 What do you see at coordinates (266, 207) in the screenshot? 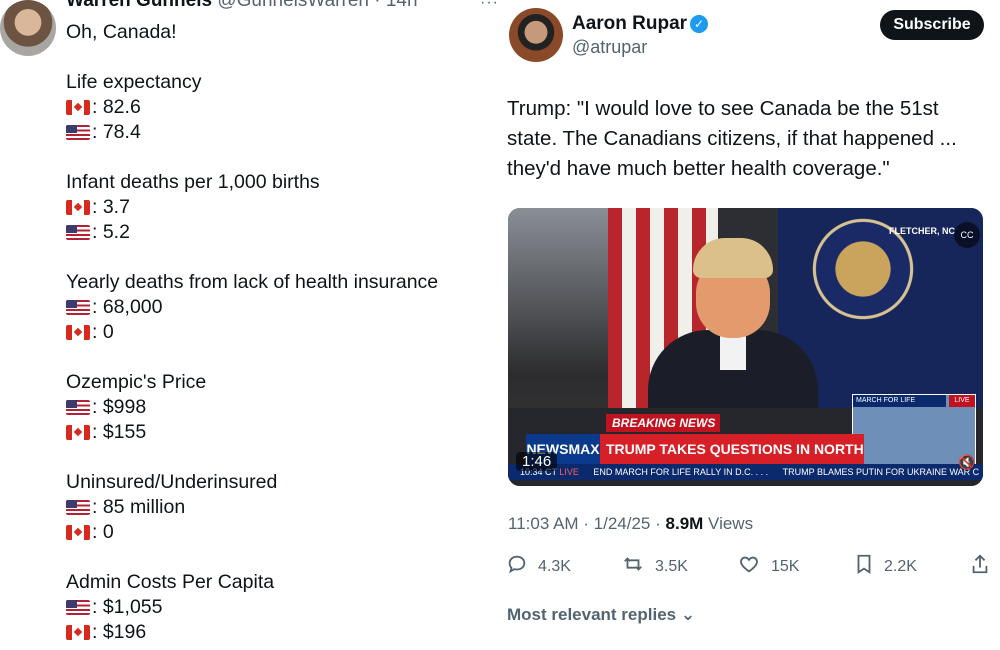
I see `stat-row: : 3.7` at bounding box center [266, 207].